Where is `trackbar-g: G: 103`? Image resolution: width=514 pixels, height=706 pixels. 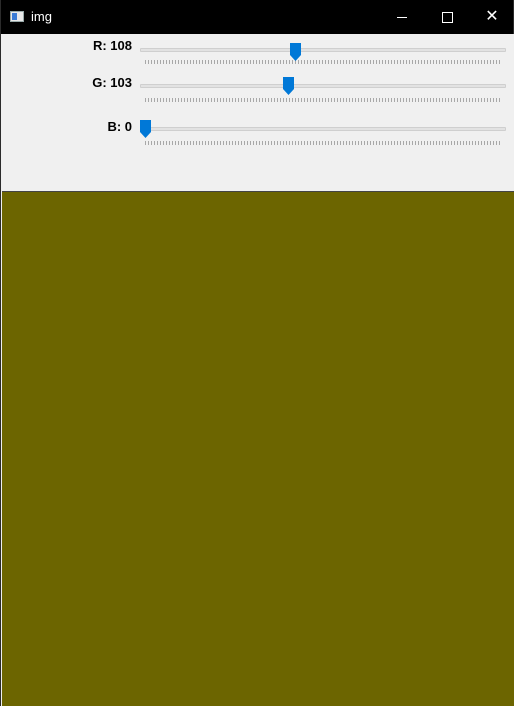
trackbar-g: G: 103 is located at coordinates (258, 91).